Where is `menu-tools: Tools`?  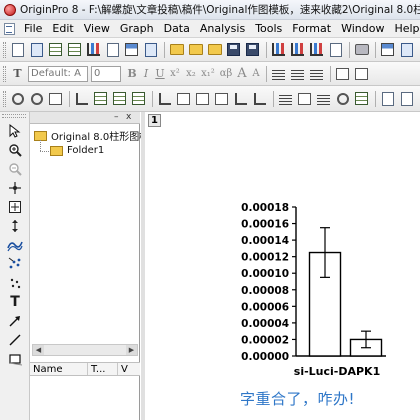
menu-tools: Tools is located at coordinates (268, 28).